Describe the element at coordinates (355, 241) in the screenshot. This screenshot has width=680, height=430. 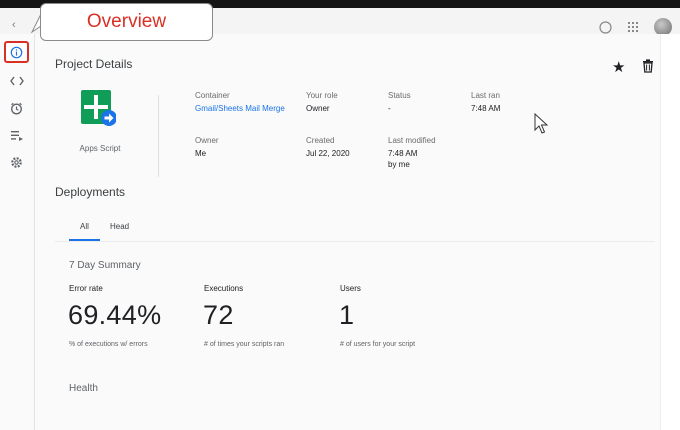
I see `tabs-divider` at that location.